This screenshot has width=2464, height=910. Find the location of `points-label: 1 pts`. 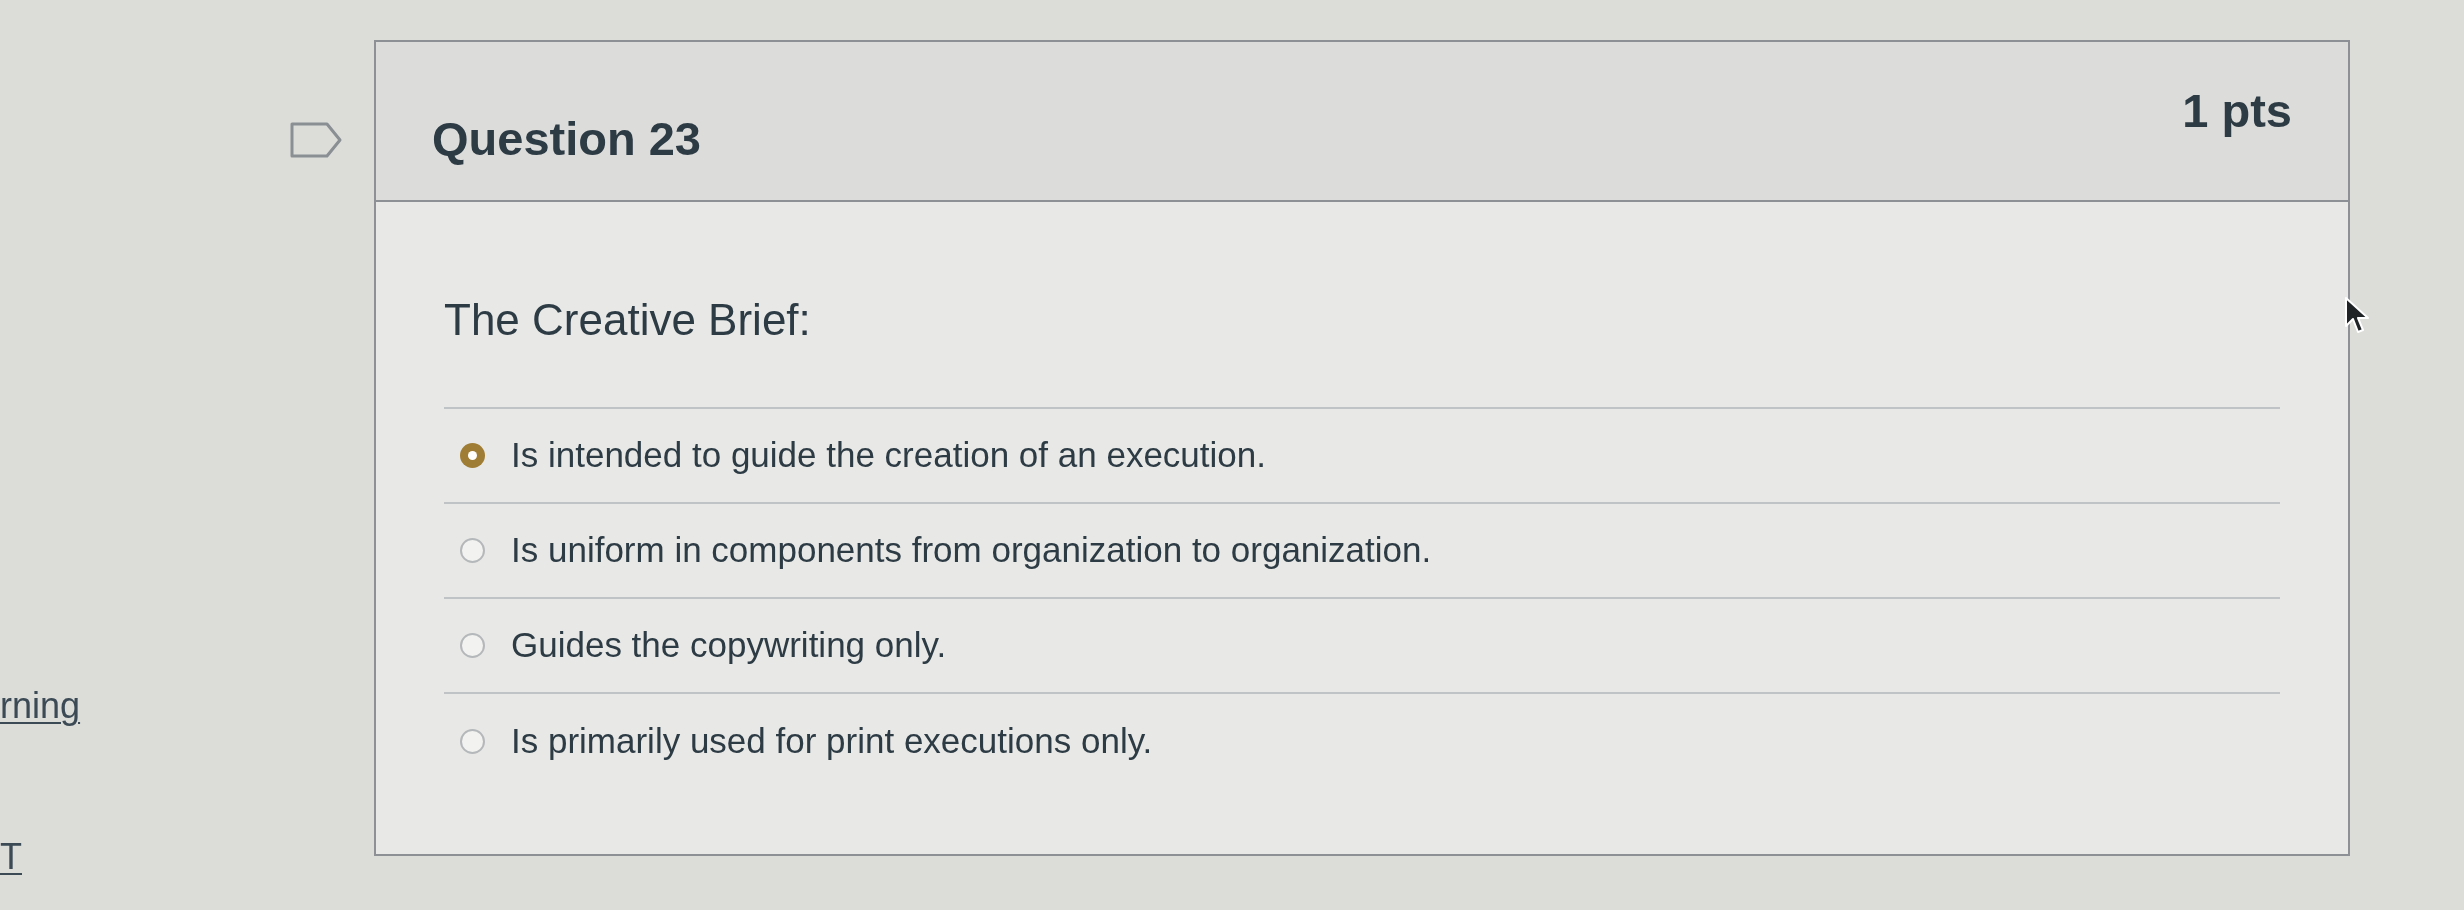

points-label: 1 pts is located at coordinates (2237, 110).